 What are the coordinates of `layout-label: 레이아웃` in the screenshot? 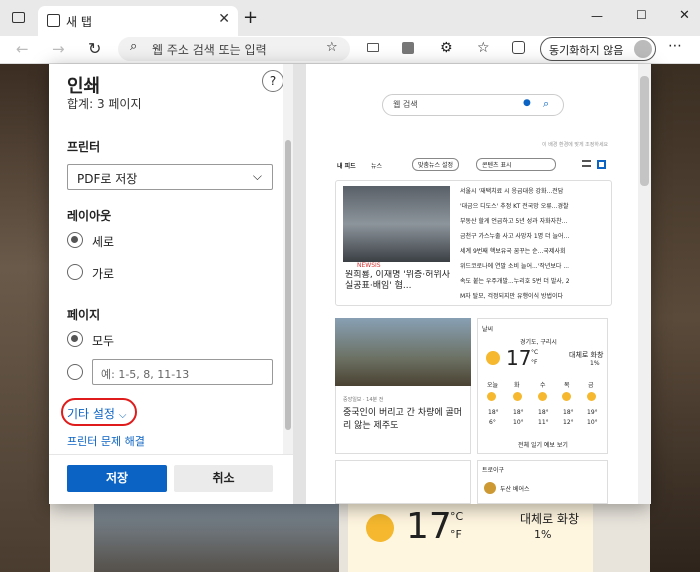 It's located at (89, 216).